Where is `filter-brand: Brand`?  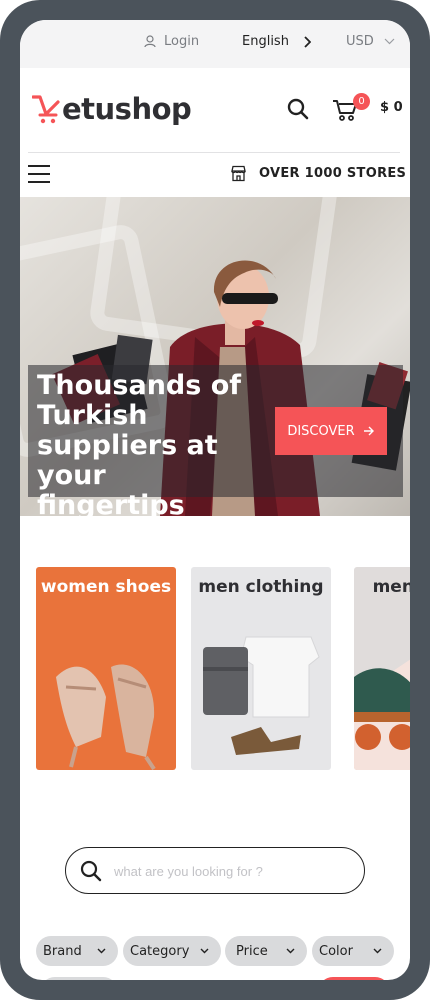
filter-brand: Brand is located at coordinates (77, 951).